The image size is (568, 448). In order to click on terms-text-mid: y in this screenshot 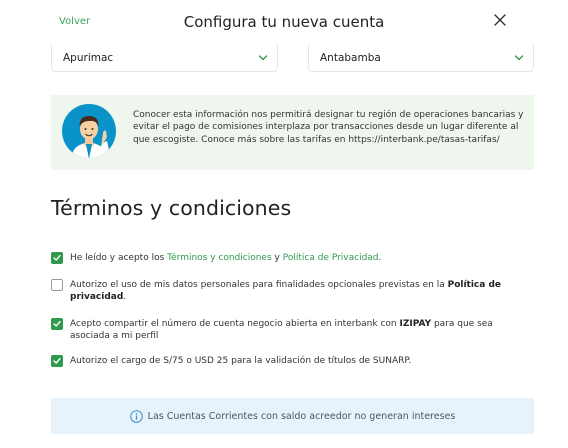, I will do `click(277, 258)`.